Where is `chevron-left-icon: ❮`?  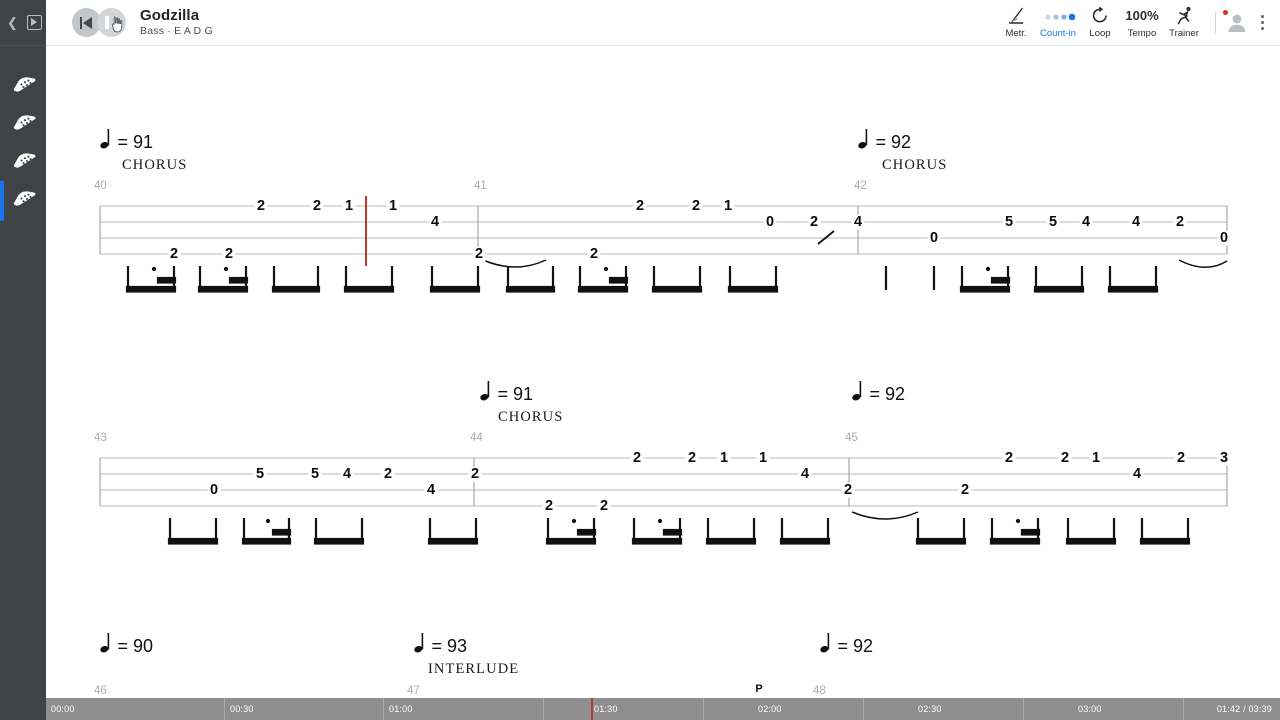
chevron-left-icon: ❮ is located at coordinates (13, 23).